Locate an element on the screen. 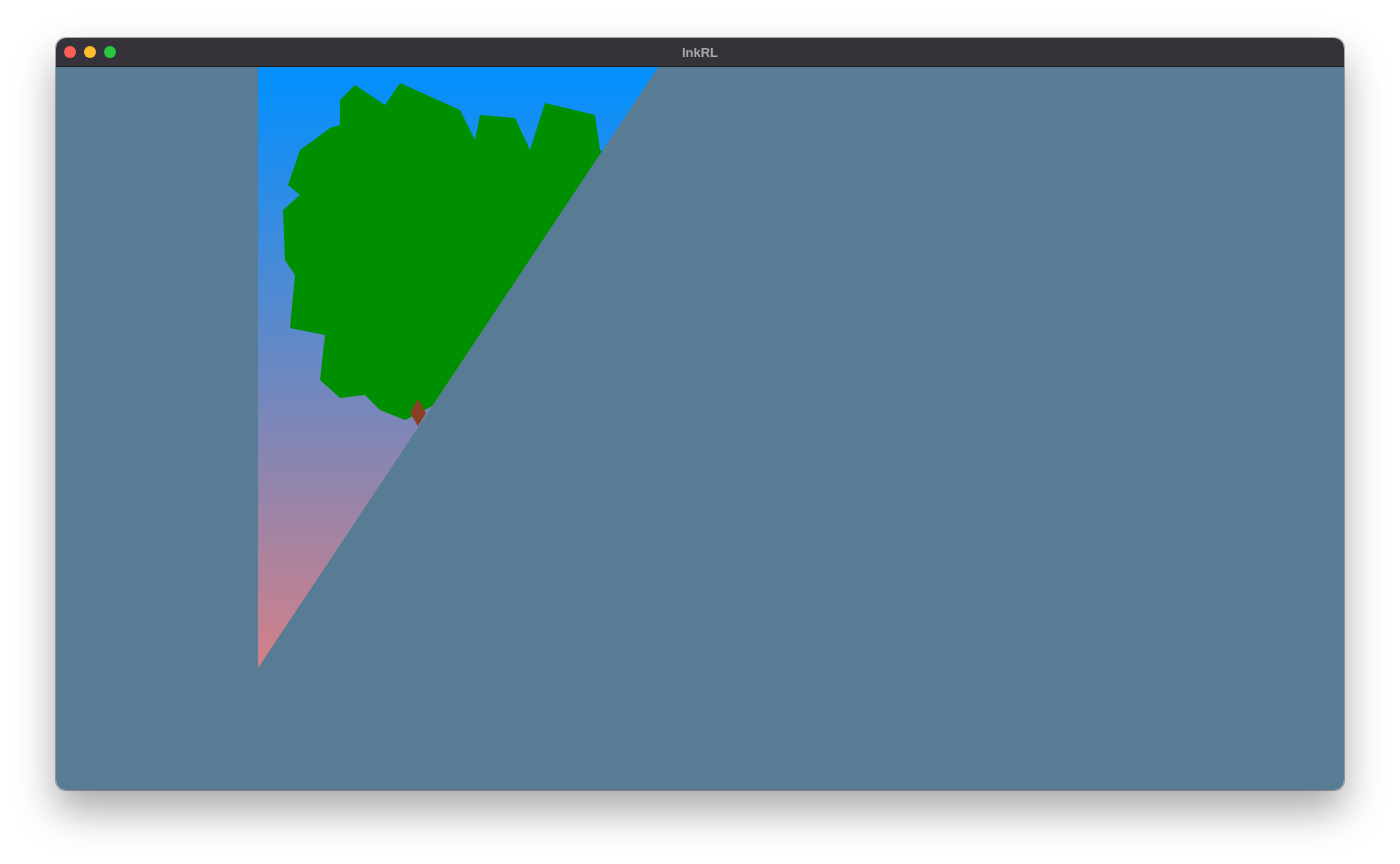 This screenshot has height=864, width=1400. minimize-button is located at coordinates (90, 52).